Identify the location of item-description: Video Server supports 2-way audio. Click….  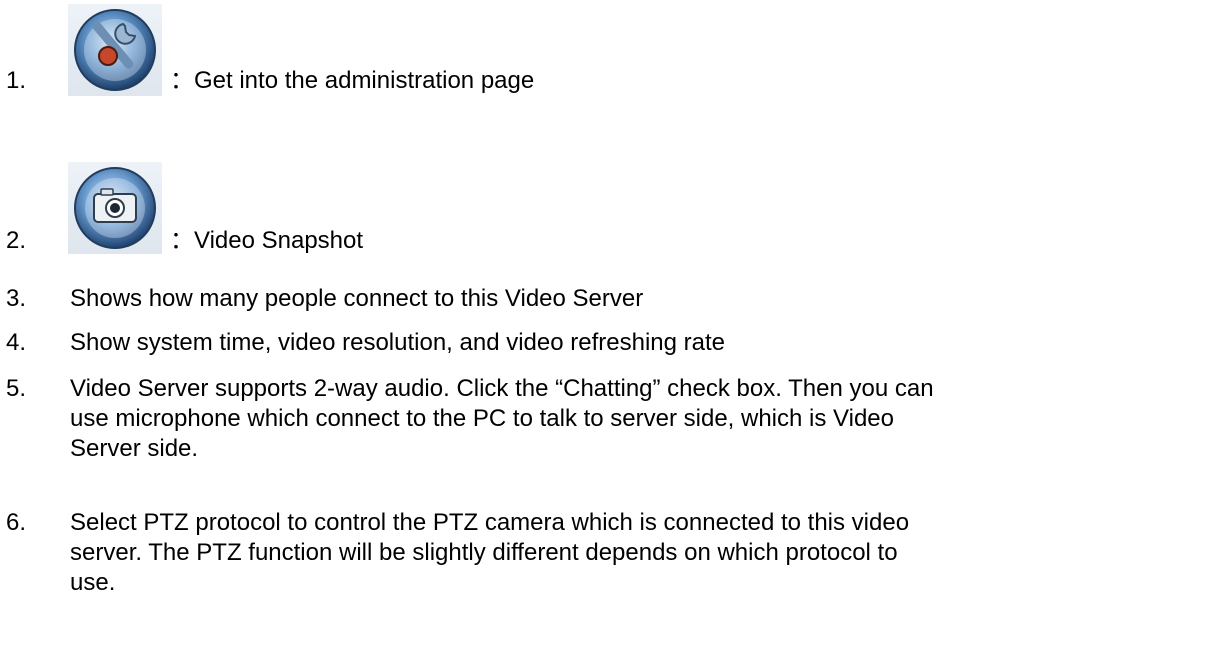
(638, 419).